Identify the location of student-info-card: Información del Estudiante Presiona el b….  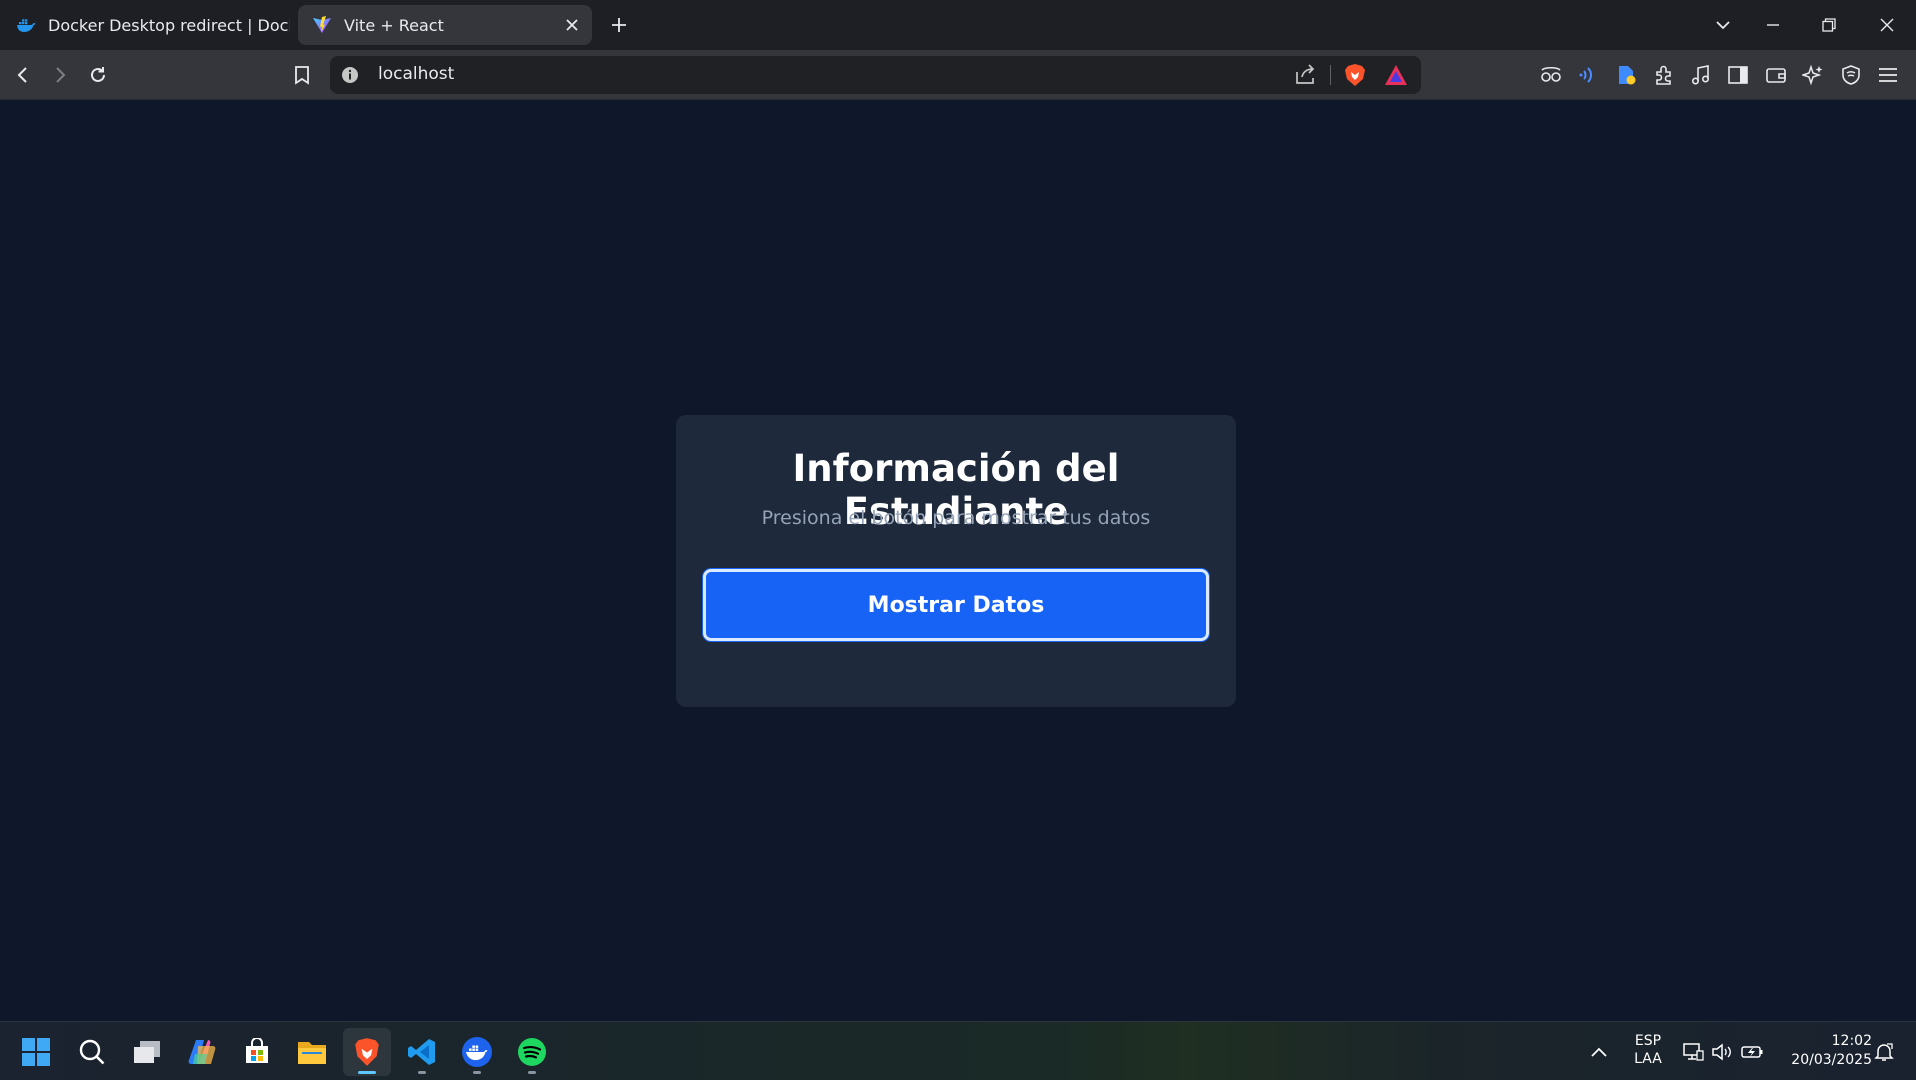
(956, 561).